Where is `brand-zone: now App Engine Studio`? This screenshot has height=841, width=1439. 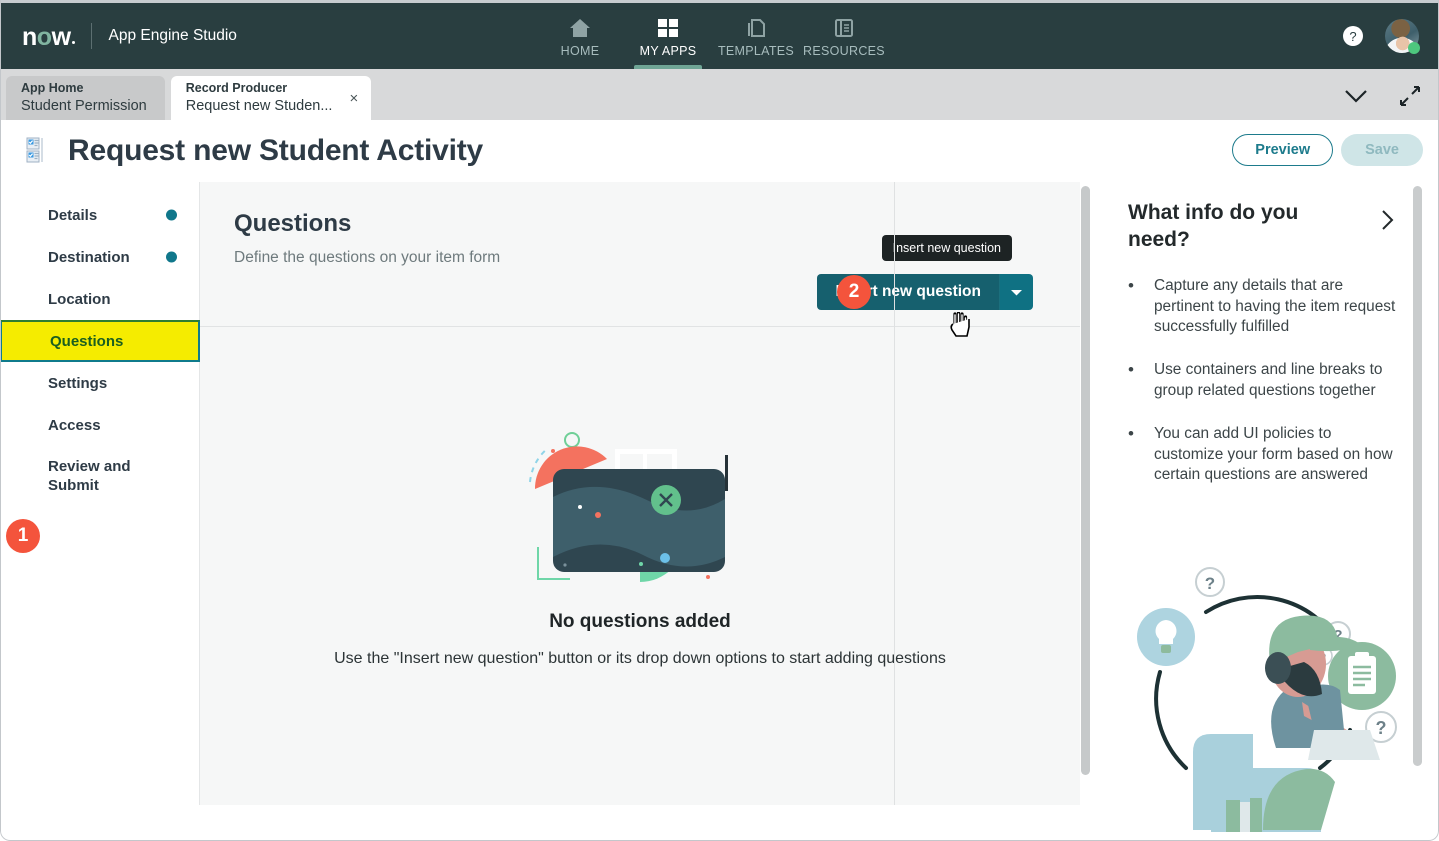
brand-zone: now App Engine Studio is located at coordinates (118, 36).